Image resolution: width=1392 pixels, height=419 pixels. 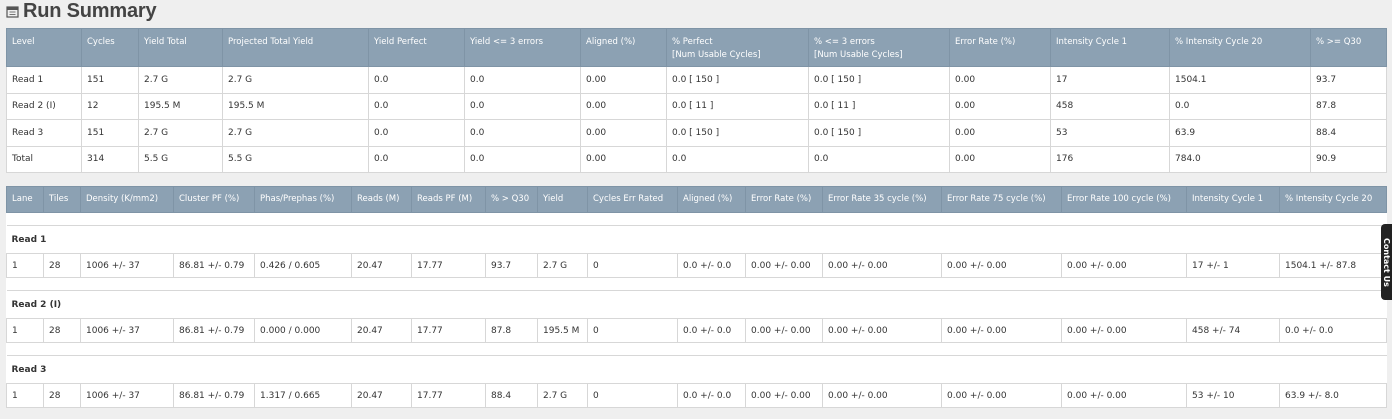 What do you see at coordinates (1240, 47) in the screenshot?
I see `summary-header-11: % Intensity Cycle 20` at bounding box center [1240, 47].